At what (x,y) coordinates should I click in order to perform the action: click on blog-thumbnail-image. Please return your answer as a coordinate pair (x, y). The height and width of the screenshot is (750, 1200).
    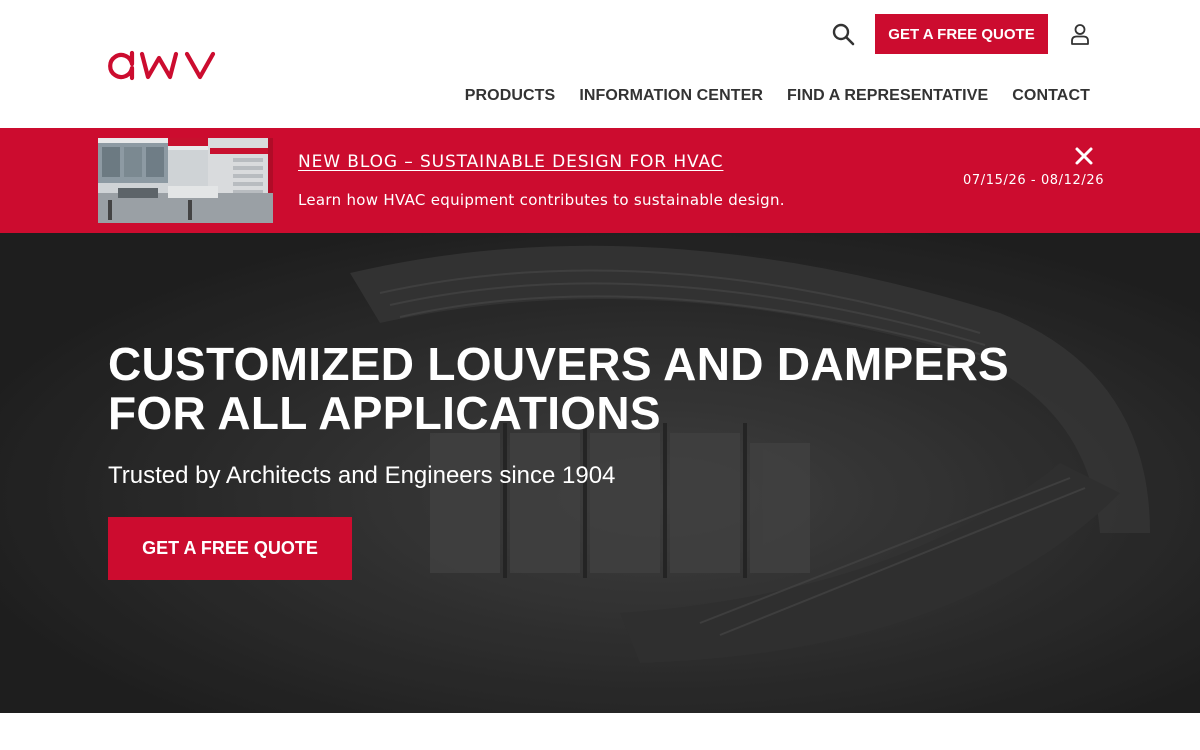
    Looking at the image, I should click on (185, 180).